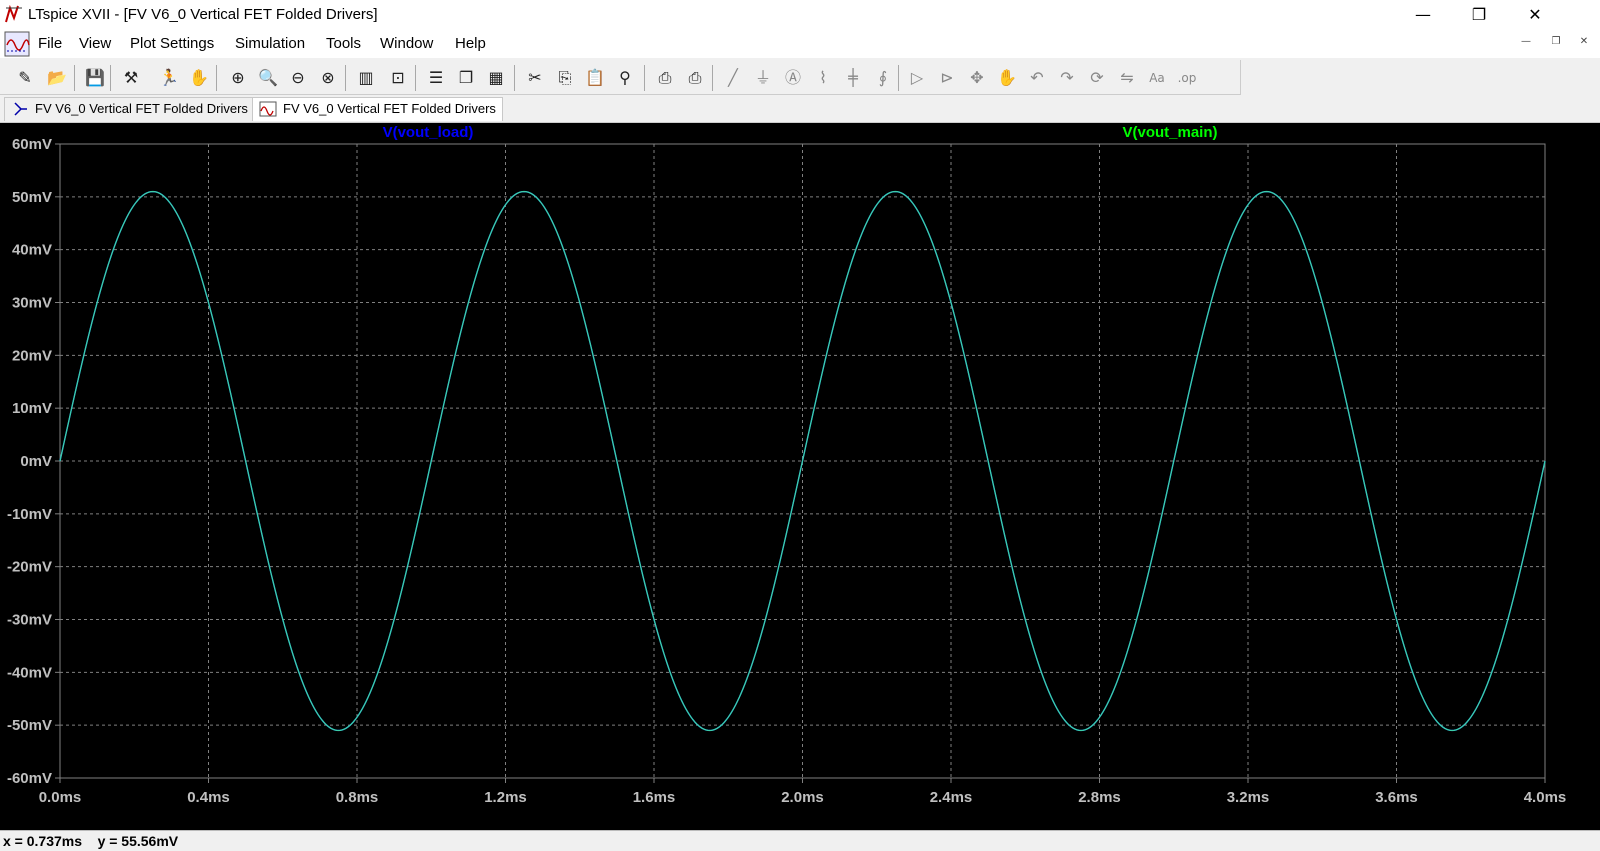 The height and width of the screenshot is (851, 1600). I want to click on paste-icon: 📋, so click(595, 77).